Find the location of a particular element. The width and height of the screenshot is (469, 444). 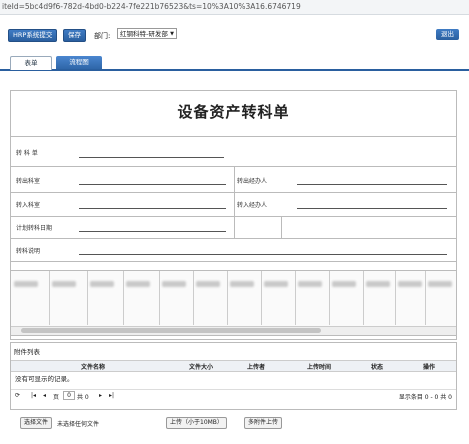

column-header: 文件大小 is located at coordinates (201, 367).